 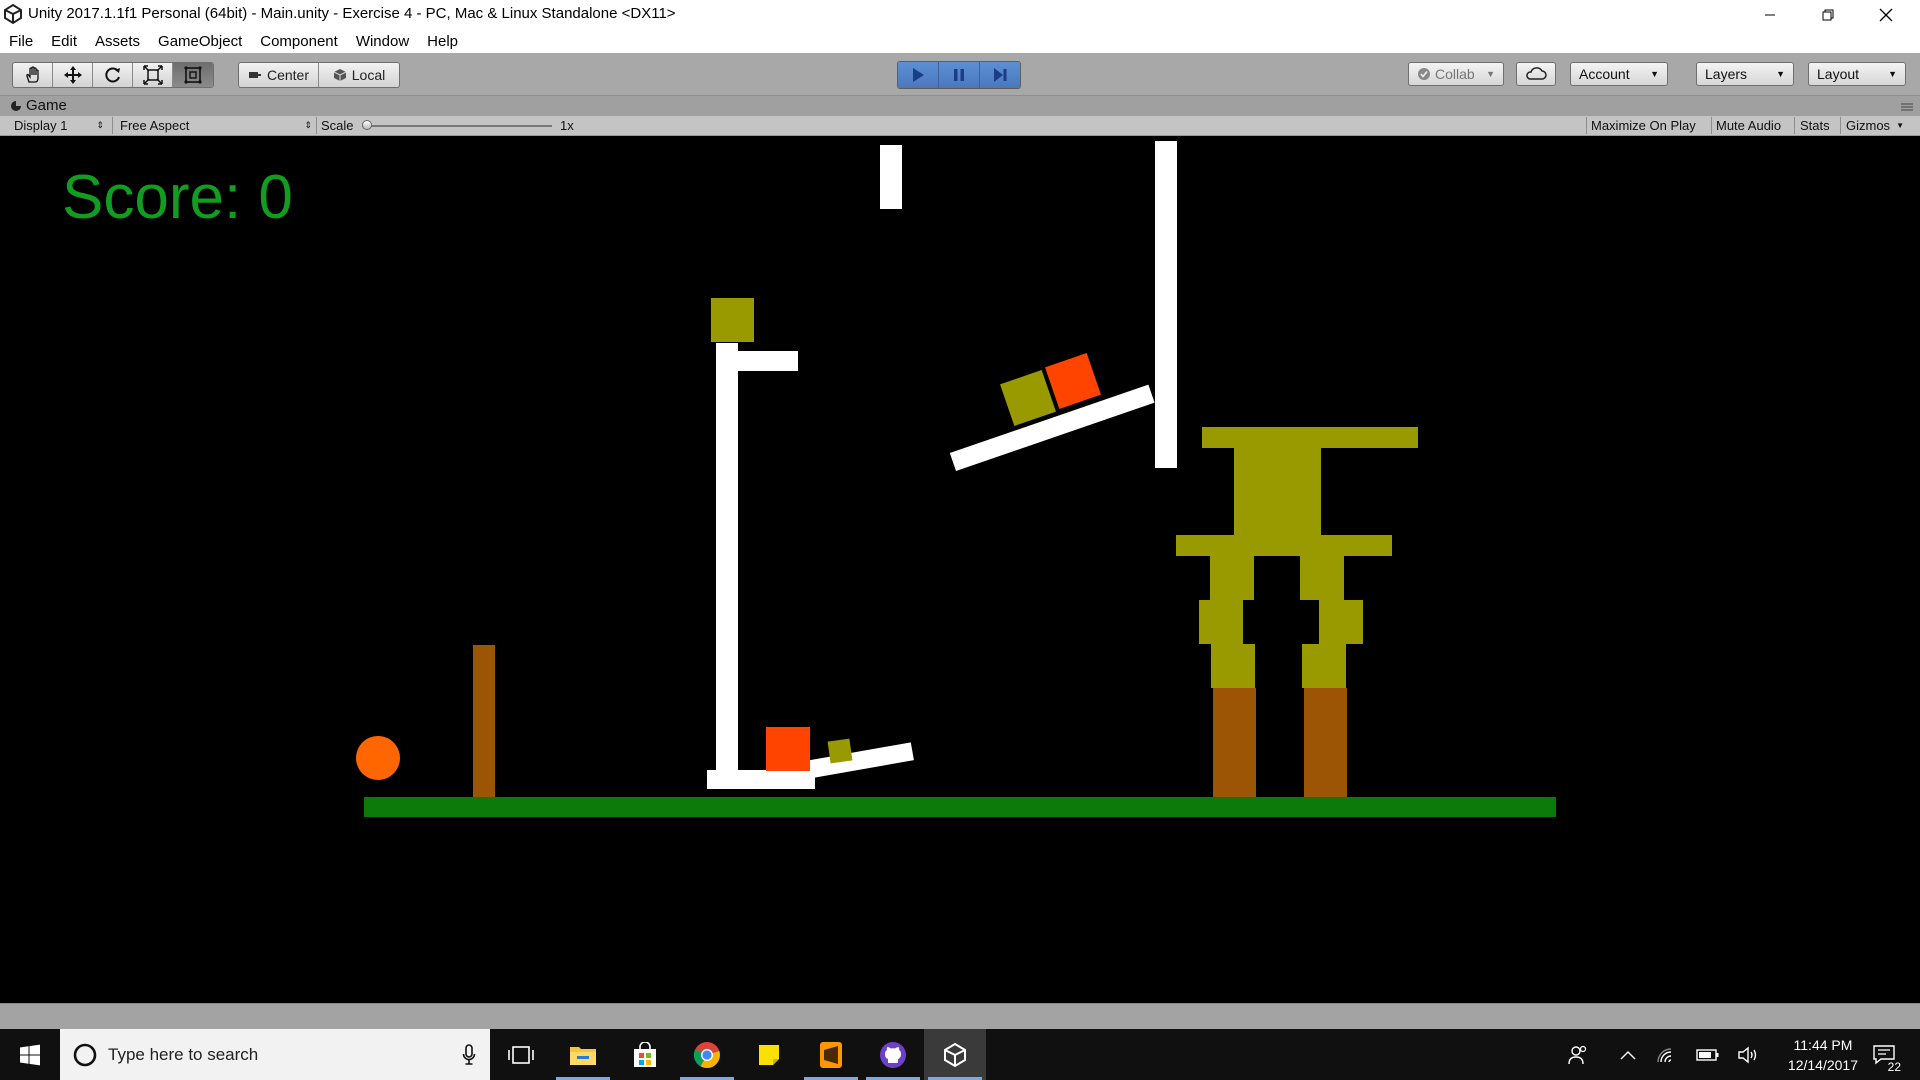 I want to click on space-local-button: Local, so click(x=359, y=75).